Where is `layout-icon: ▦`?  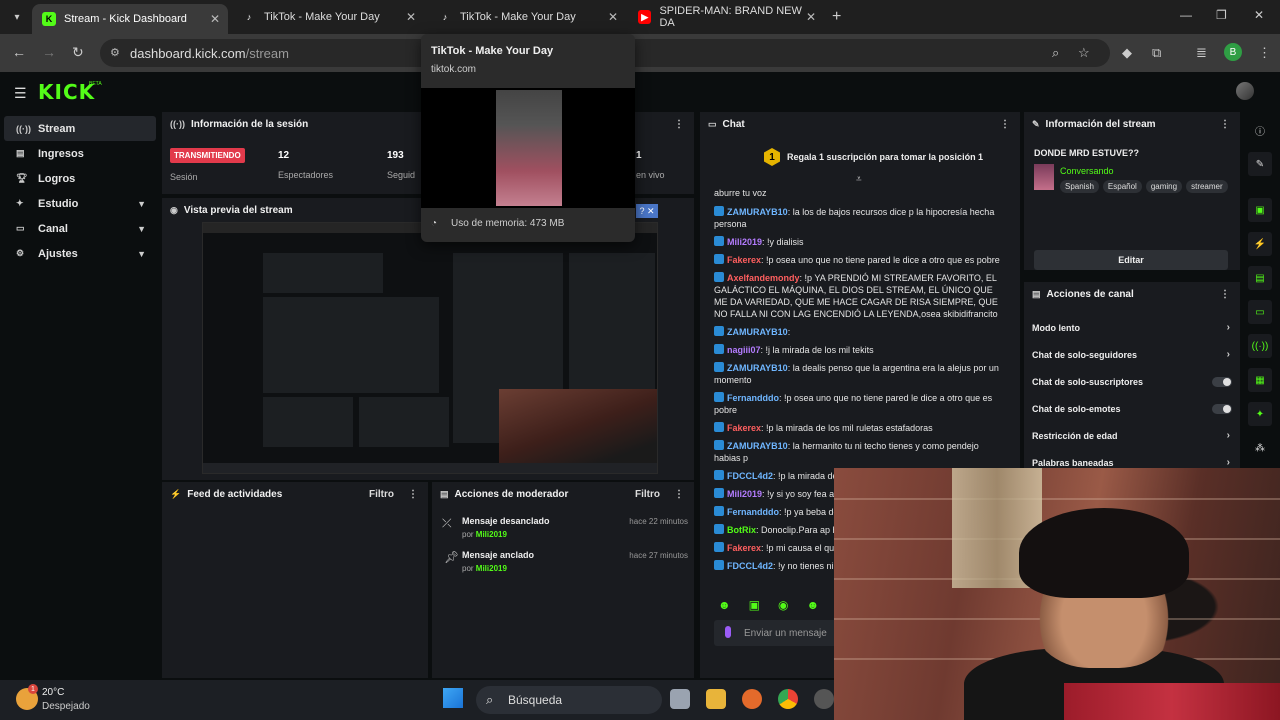
layout-icon: ▦ is located at coordinates (1260, 380).